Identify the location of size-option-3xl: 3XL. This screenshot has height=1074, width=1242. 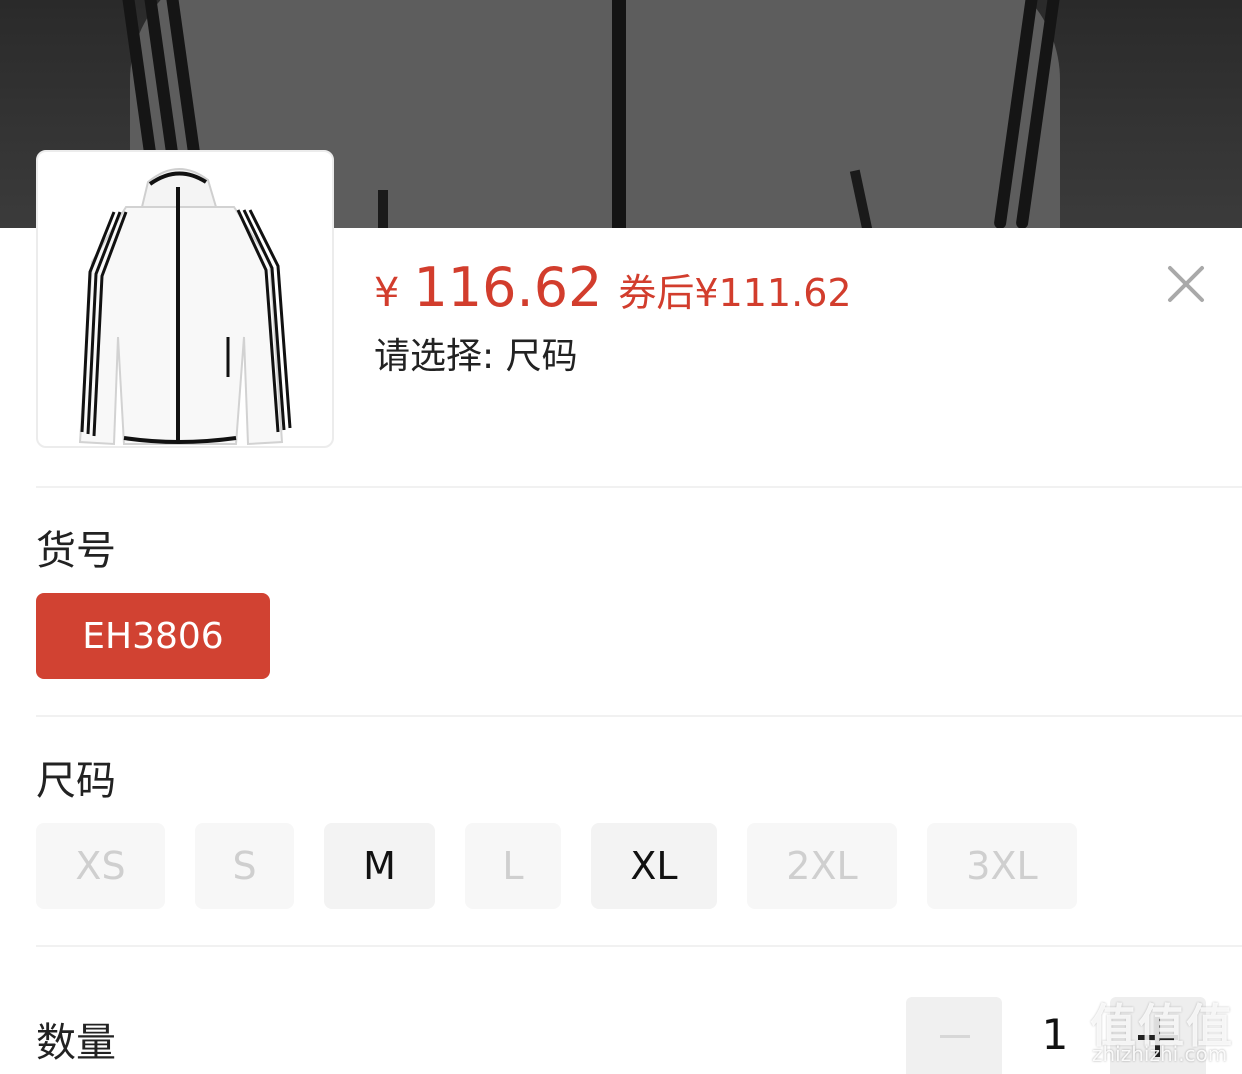
(1002, 866).